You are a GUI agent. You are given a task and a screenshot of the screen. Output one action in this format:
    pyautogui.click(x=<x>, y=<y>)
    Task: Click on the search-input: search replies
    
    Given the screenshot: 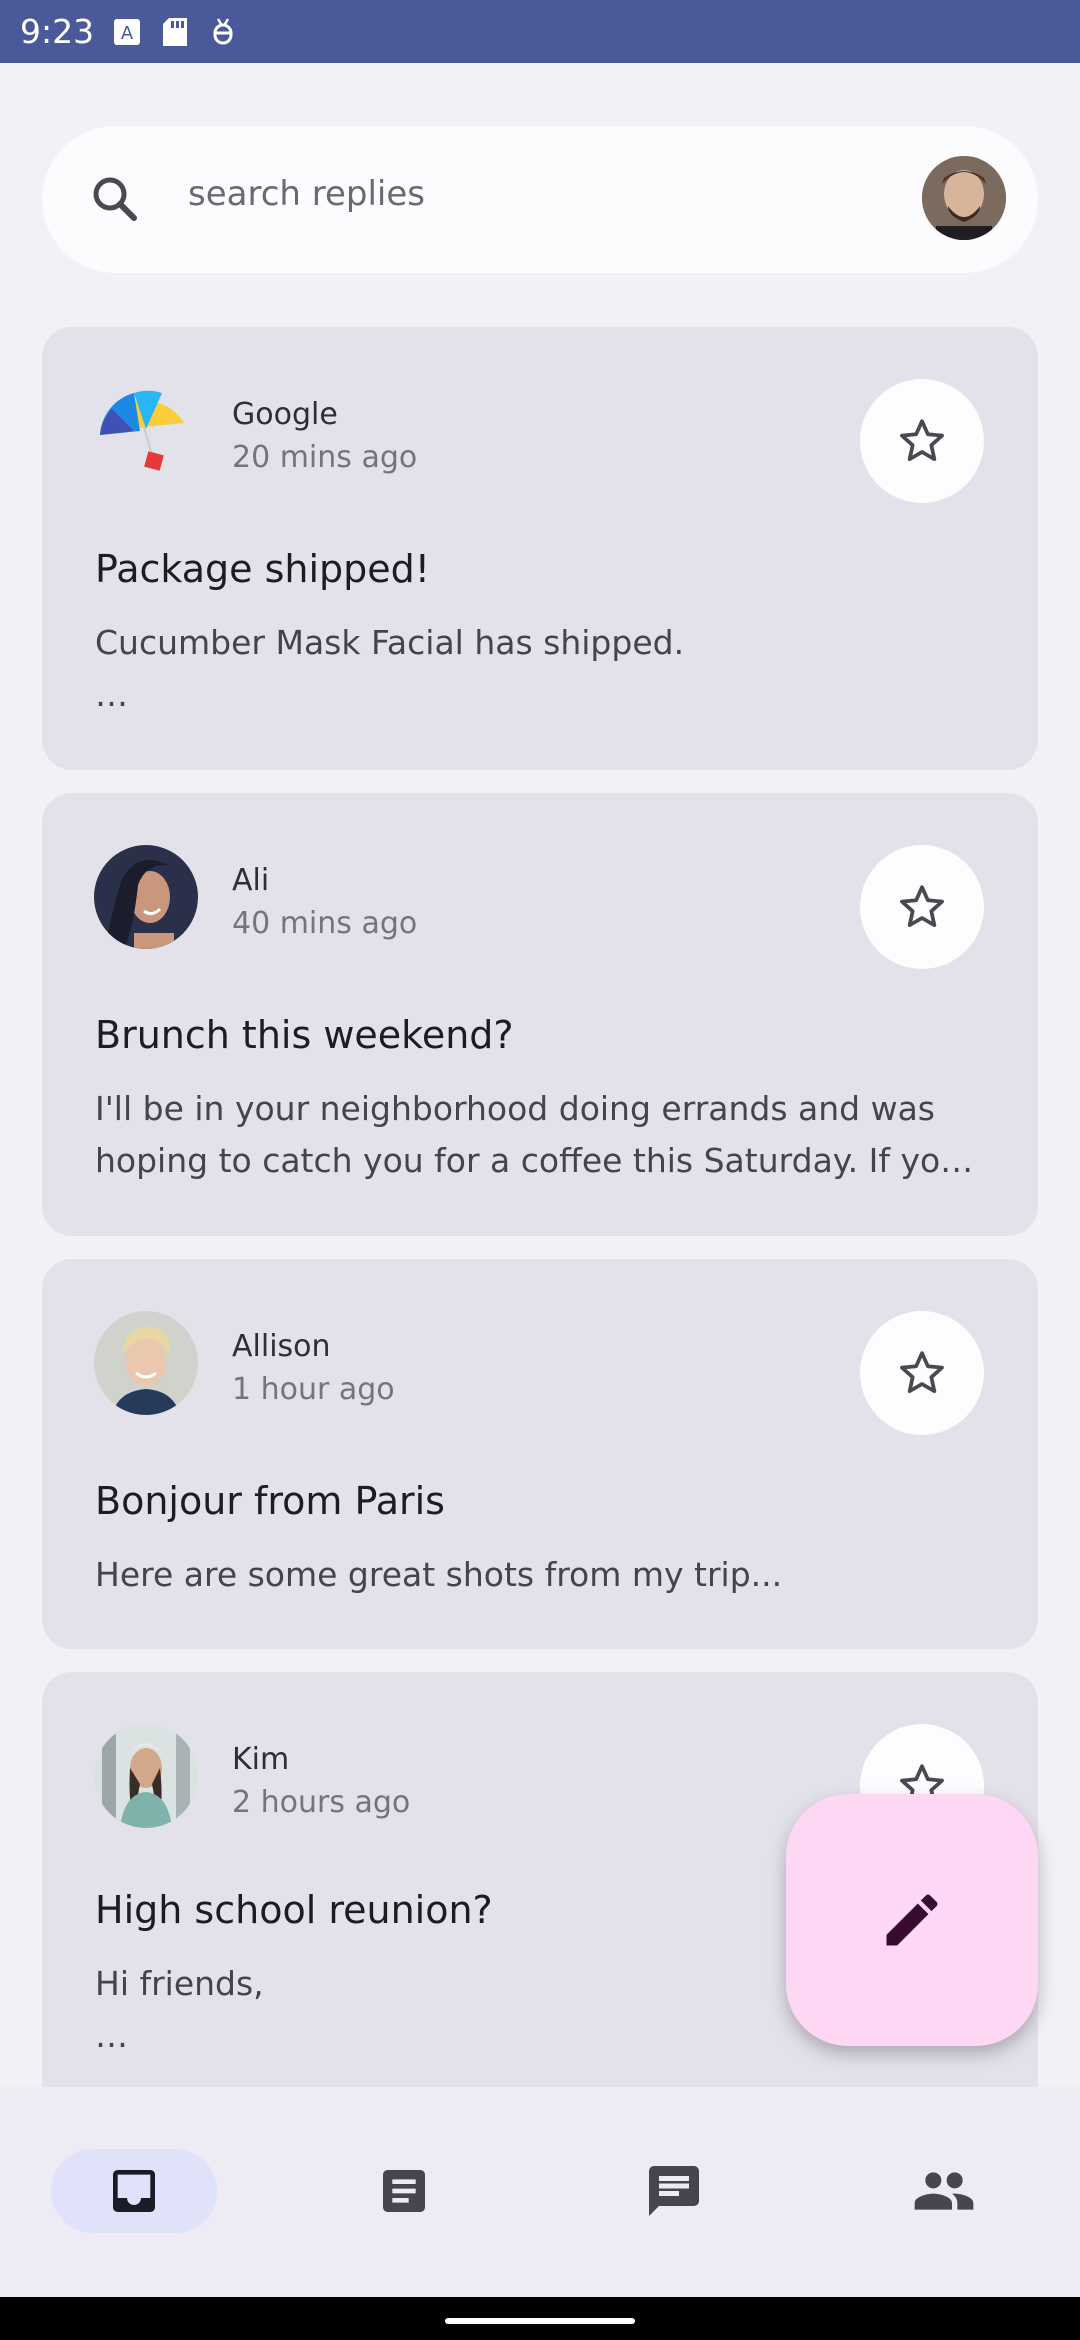 What is the action you would take?
    pyautogui.click(x=306, y=194)
    